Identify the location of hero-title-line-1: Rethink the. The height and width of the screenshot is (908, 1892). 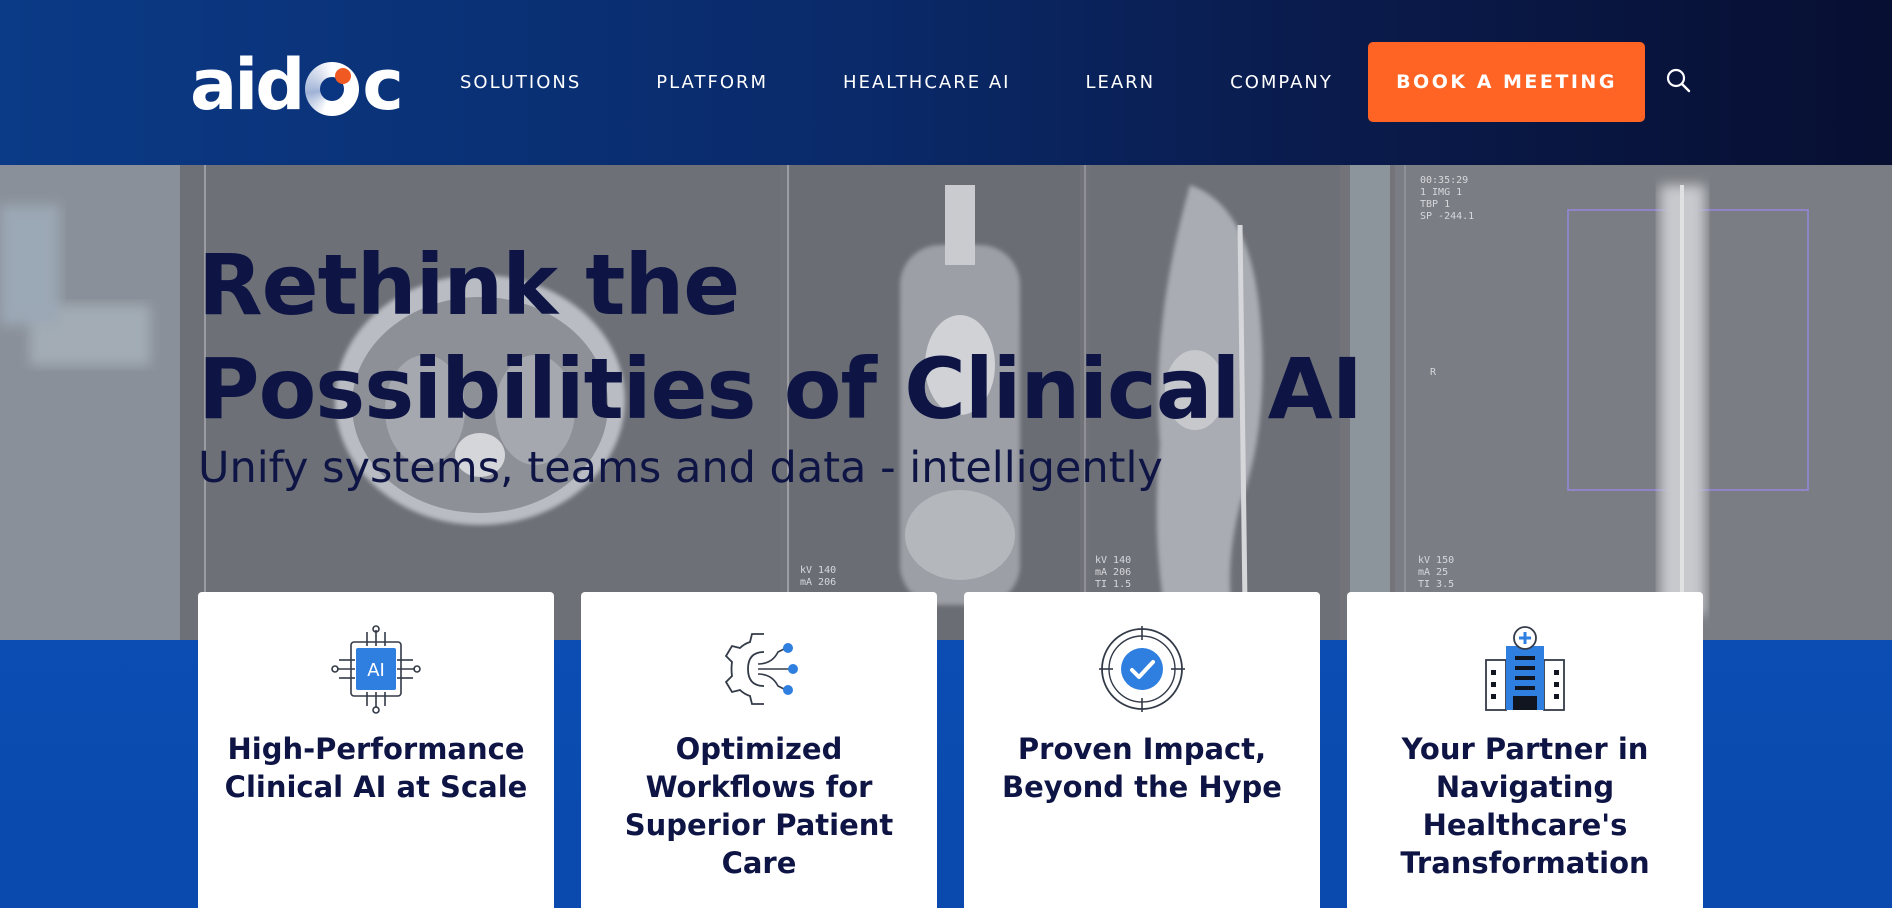
(469, 285).